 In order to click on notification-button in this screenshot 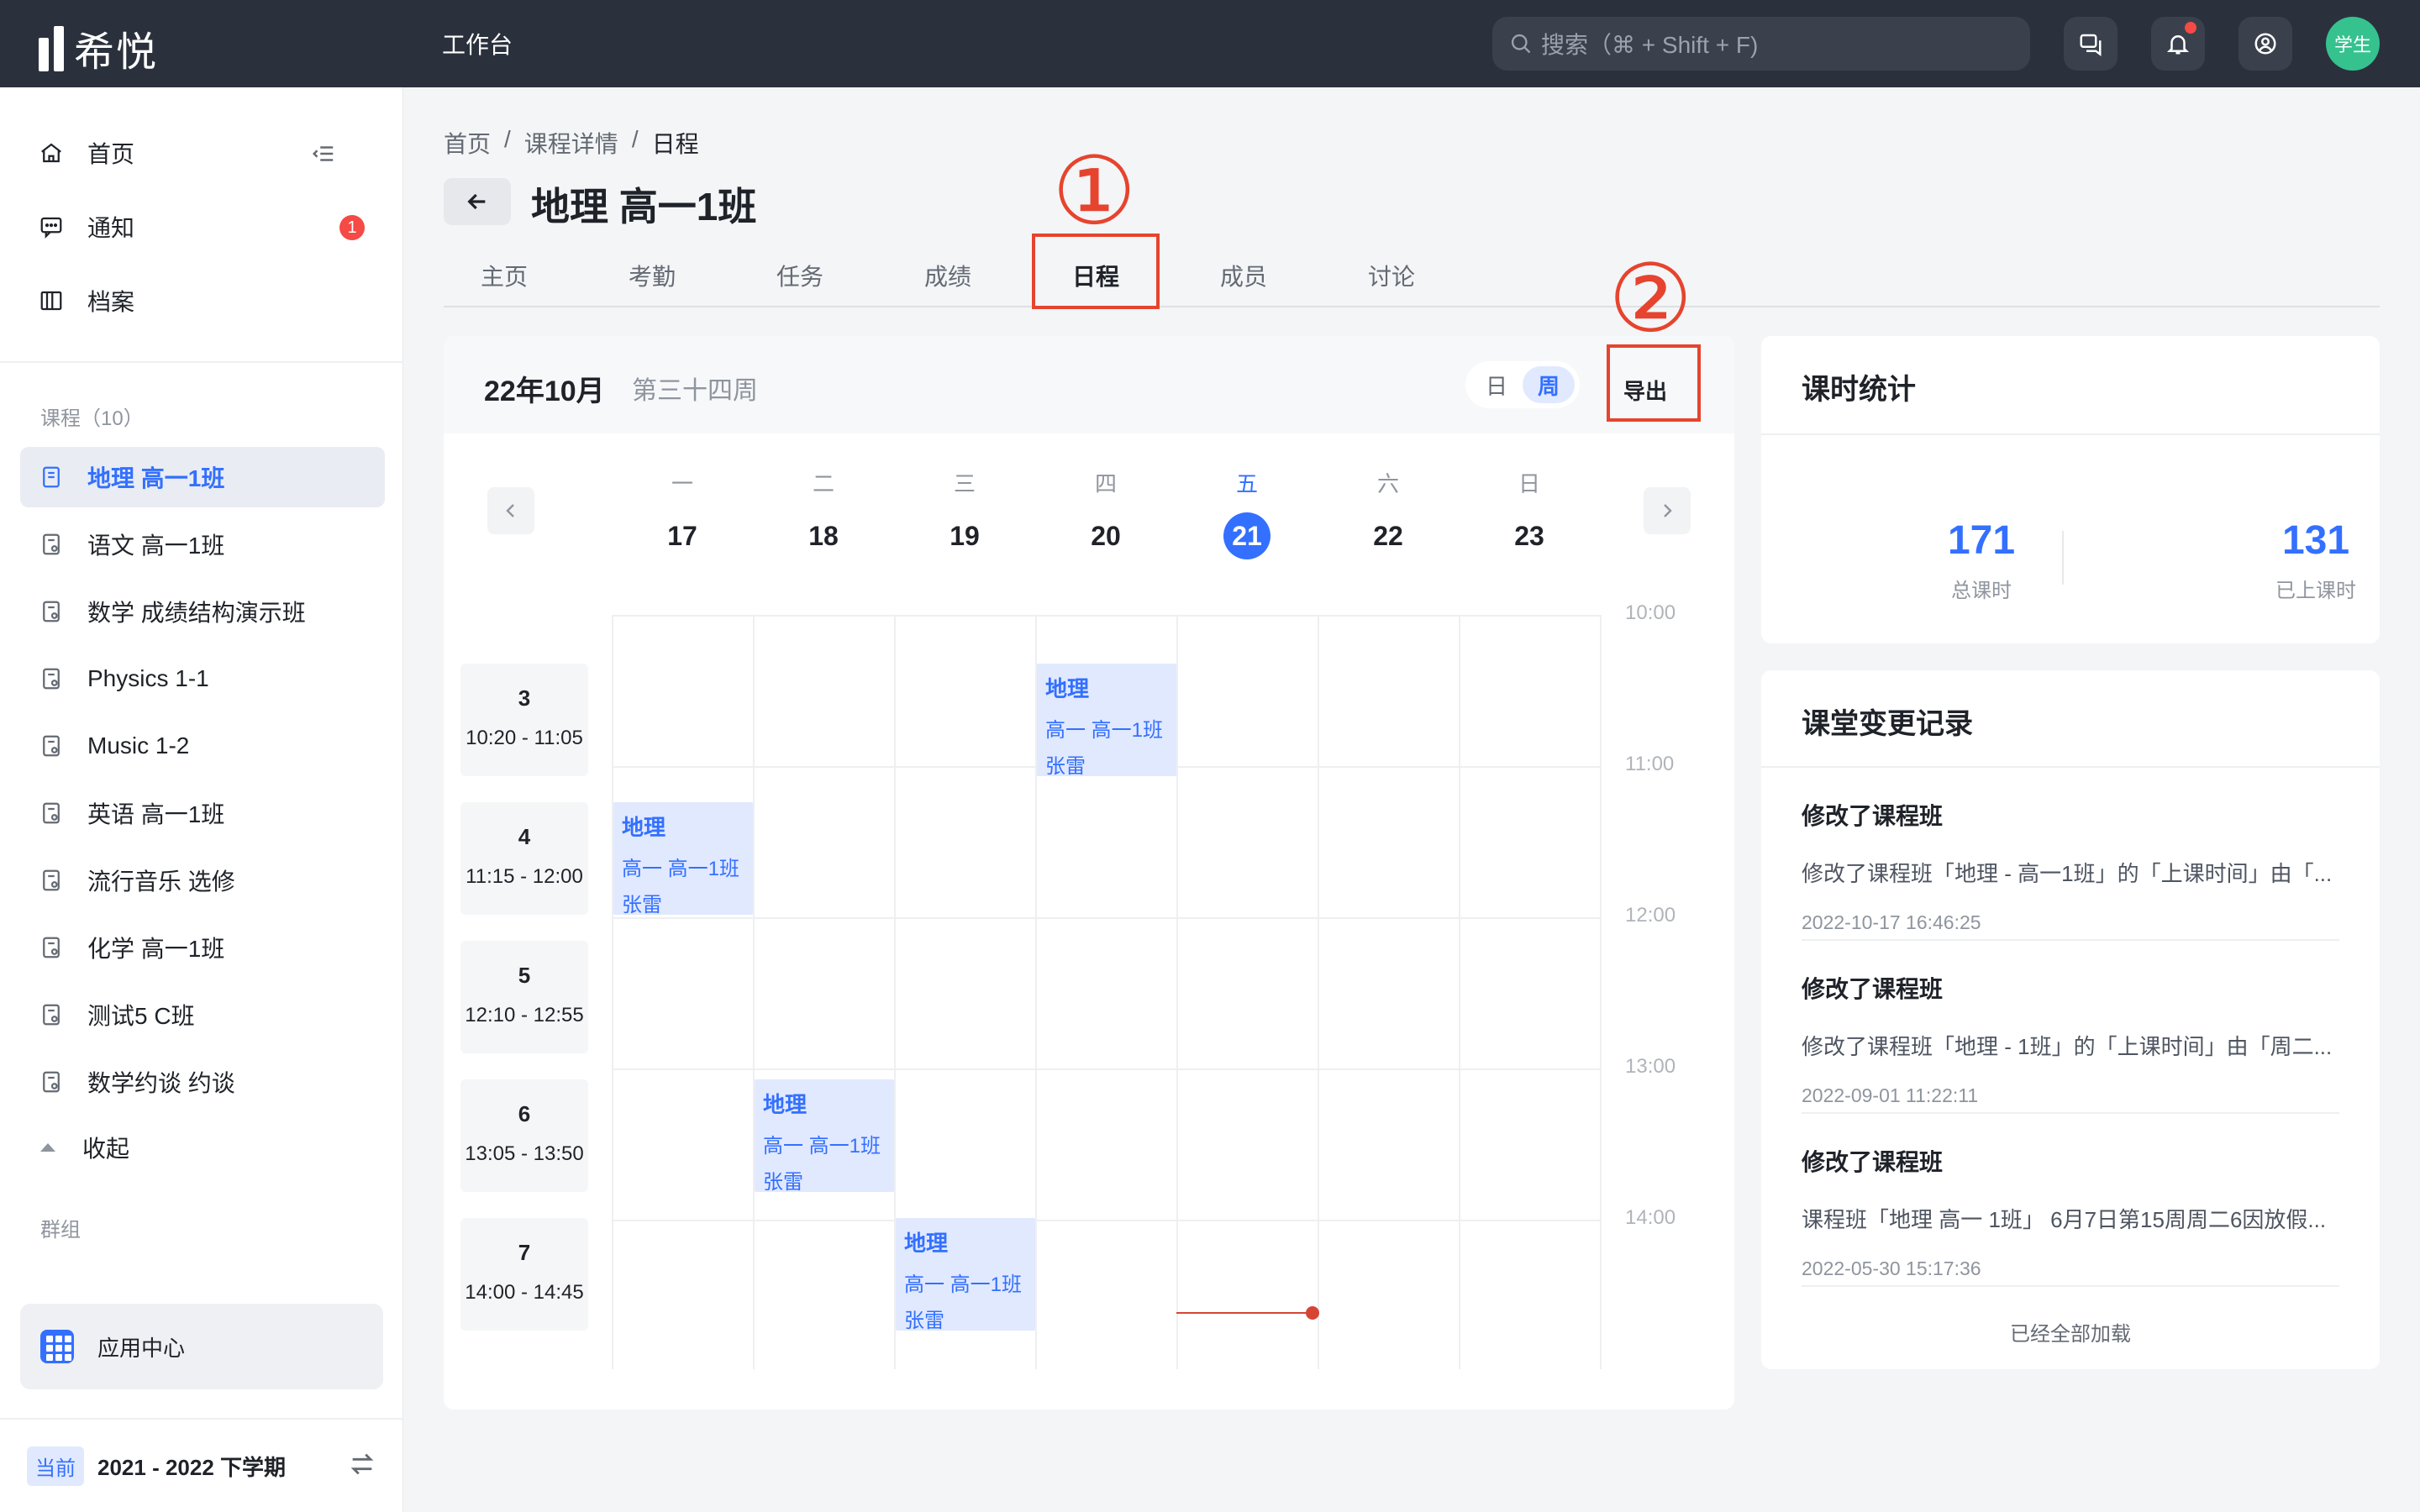, I will do `click(2178, 44)`.